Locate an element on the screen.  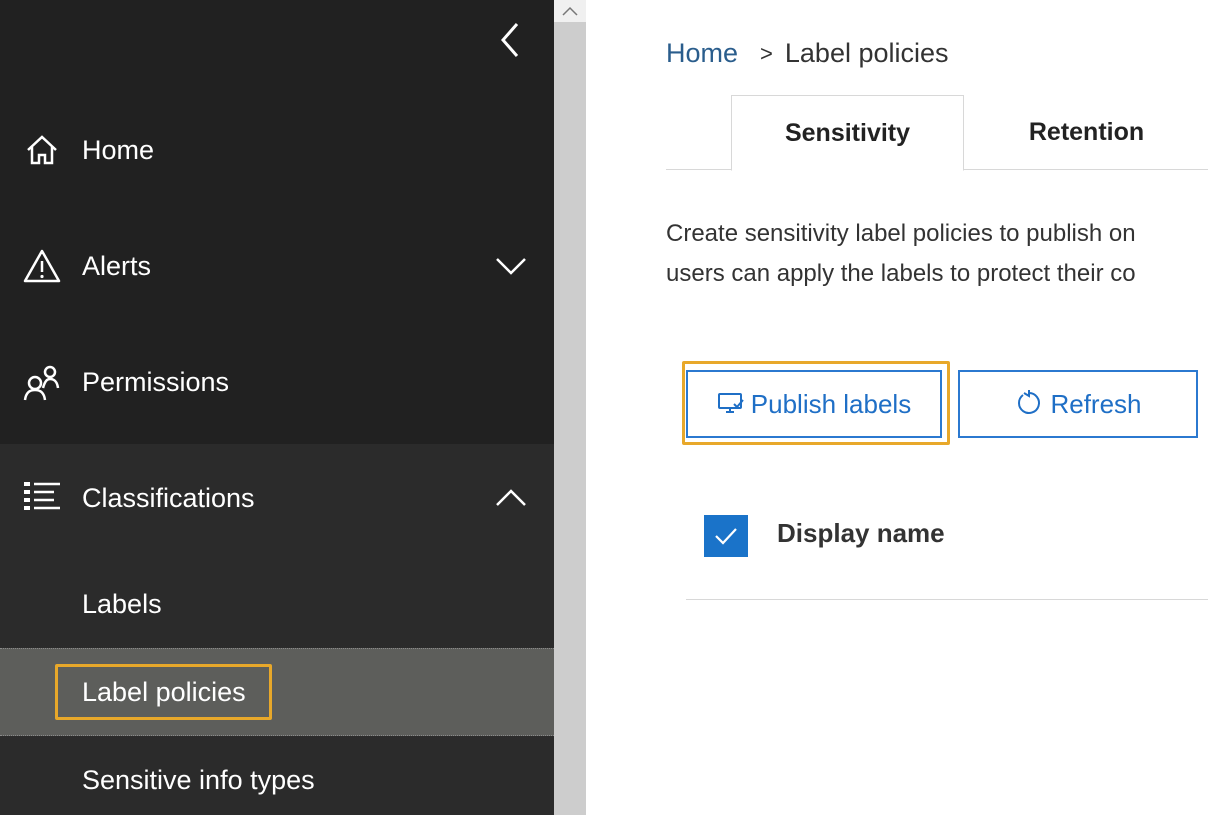
nav-item-label: Permissions is located at coordinates (156, 381).